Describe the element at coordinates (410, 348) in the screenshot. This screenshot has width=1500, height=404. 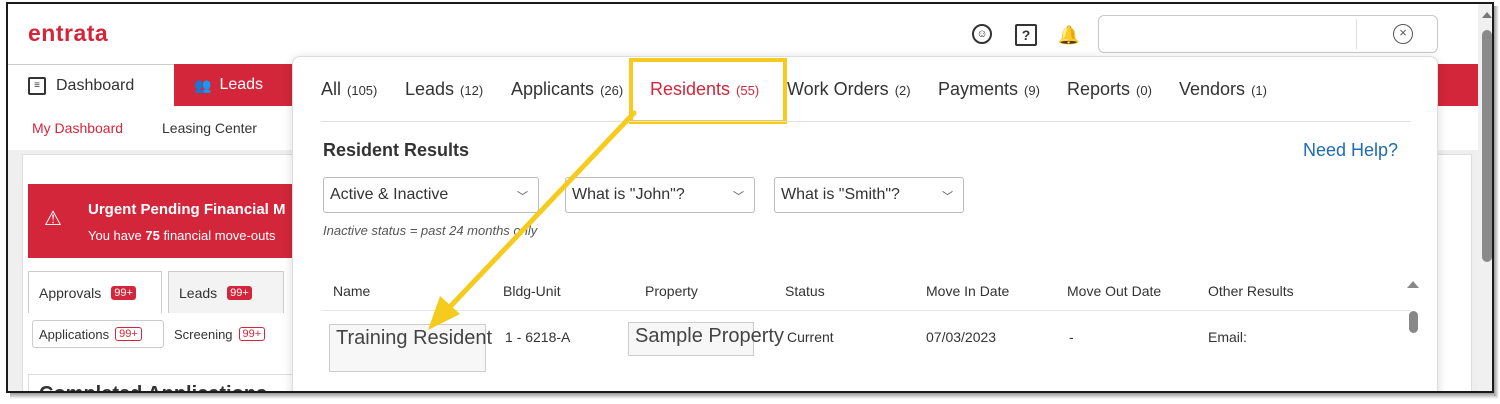
I see `resident-name-link: Training Resident` at that location.